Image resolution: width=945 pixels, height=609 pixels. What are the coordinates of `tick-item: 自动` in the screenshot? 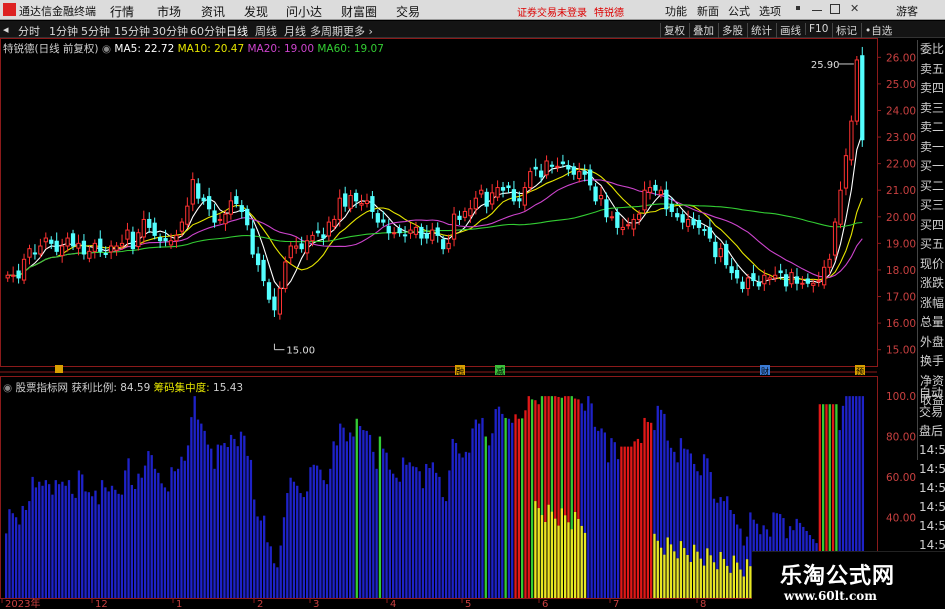 It's located at (931, 393).